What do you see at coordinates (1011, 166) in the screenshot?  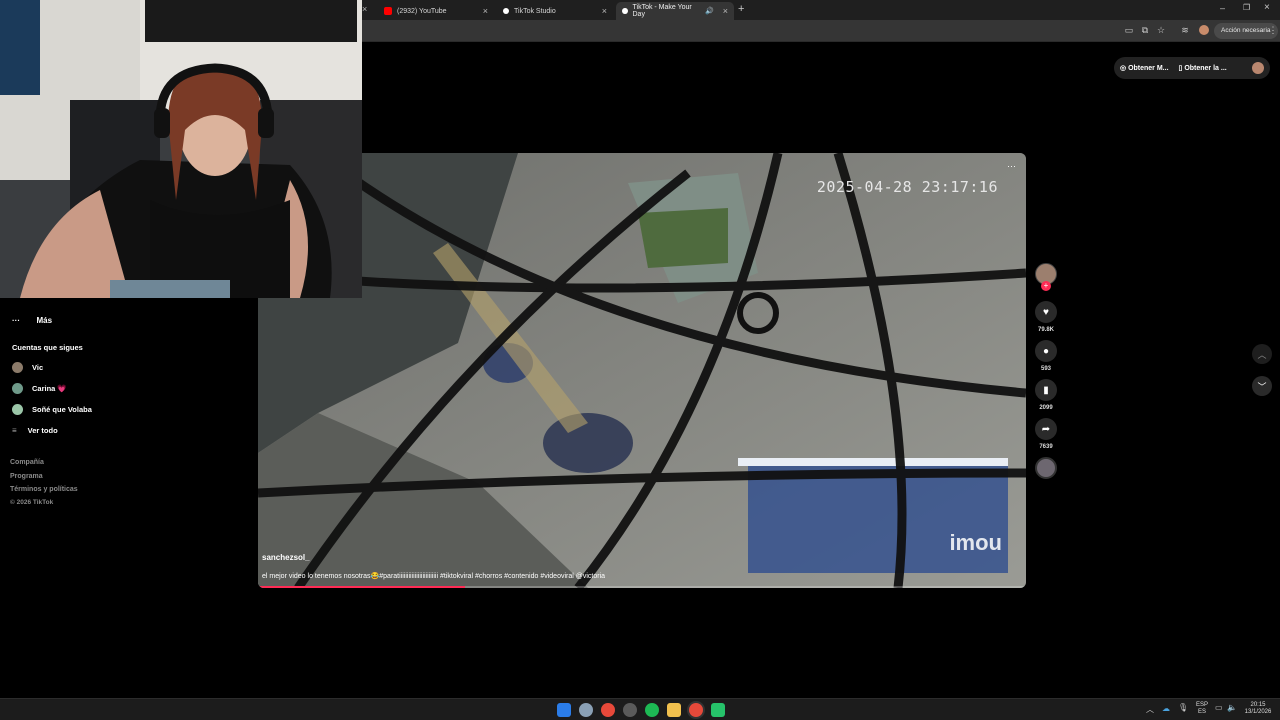 I see `more-options-button: ···` at bounding box center [1011, 166].